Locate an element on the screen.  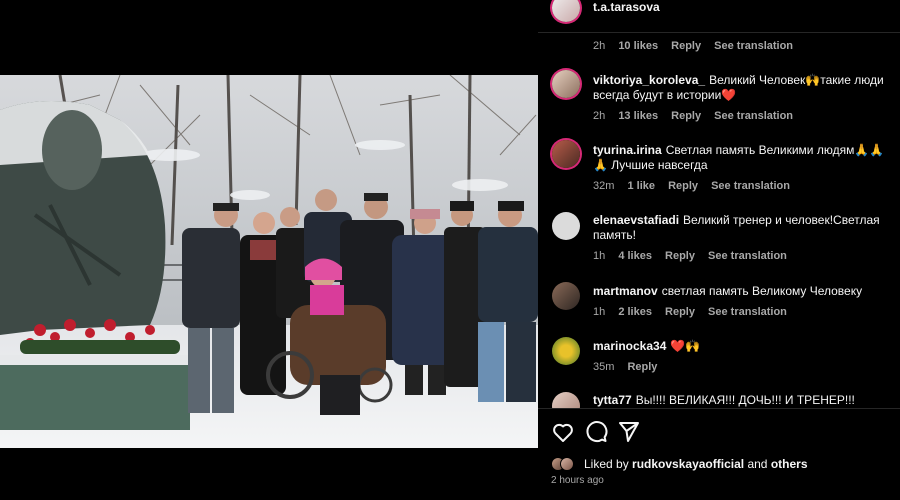
liked-by-and: and is located at coordinates (757, 464).